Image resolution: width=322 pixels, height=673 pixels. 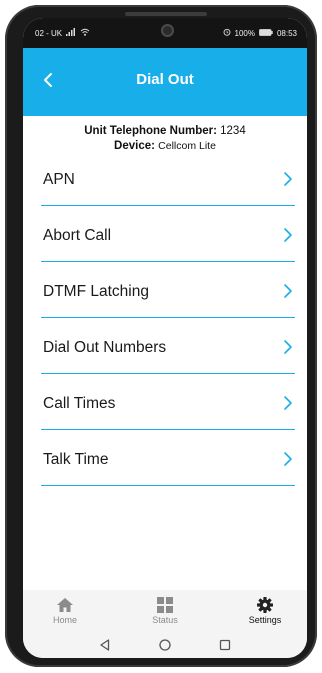 What do you see at coordinates (286, 33) in the screenshot?
I see `clock: 08:53` at bounding box center [286, 33].